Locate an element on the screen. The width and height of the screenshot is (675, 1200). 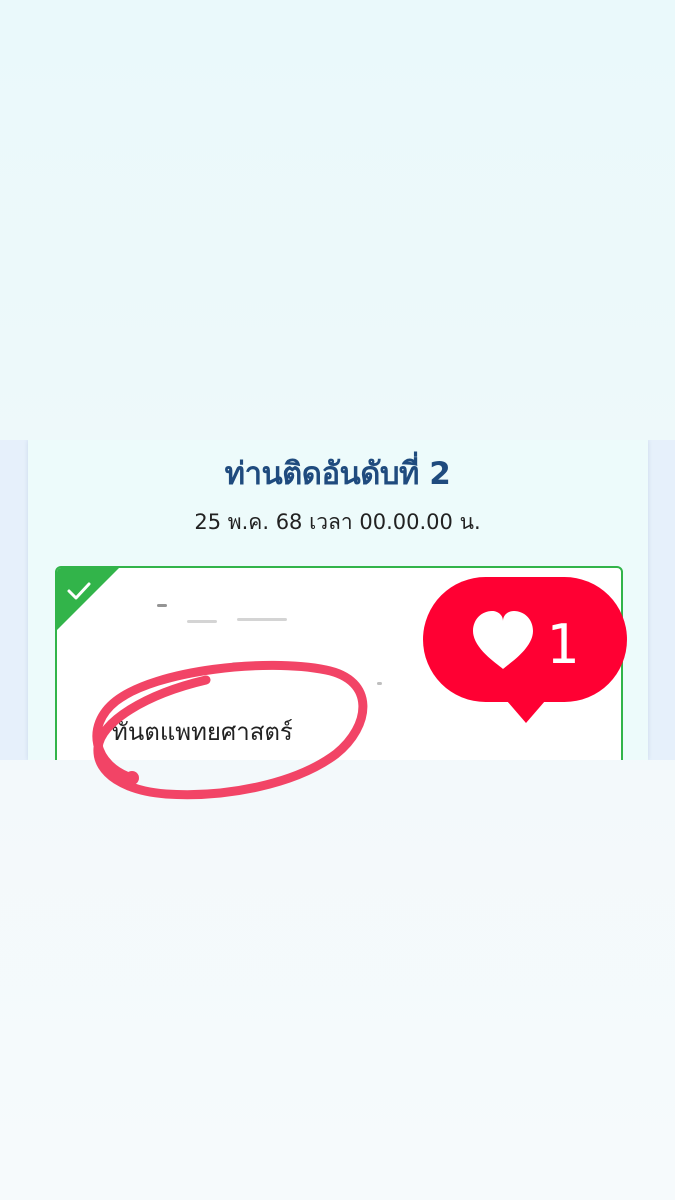
like-bubble is located at coordinates (525, 650).